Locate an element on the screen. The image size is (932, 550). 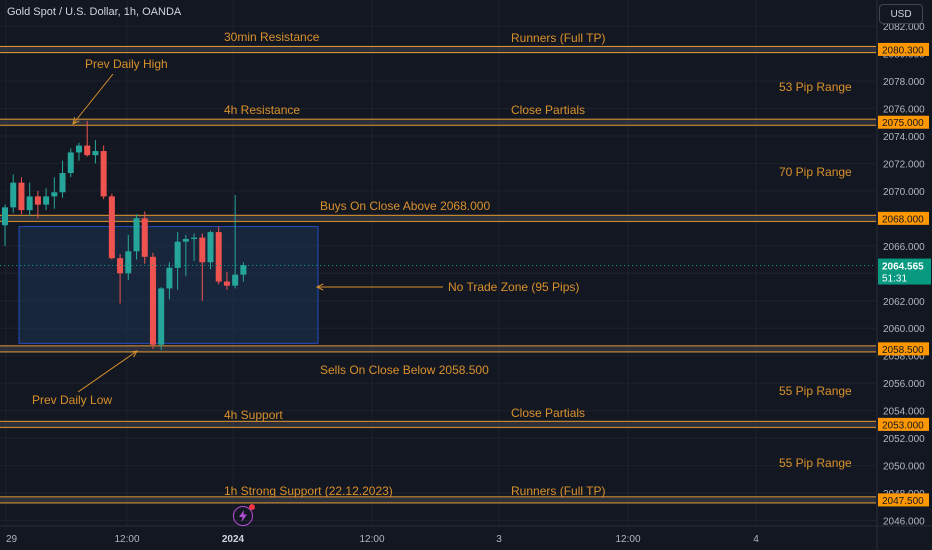
level-price-tag-text: 2075.000 is located at coordinates (903, 123).